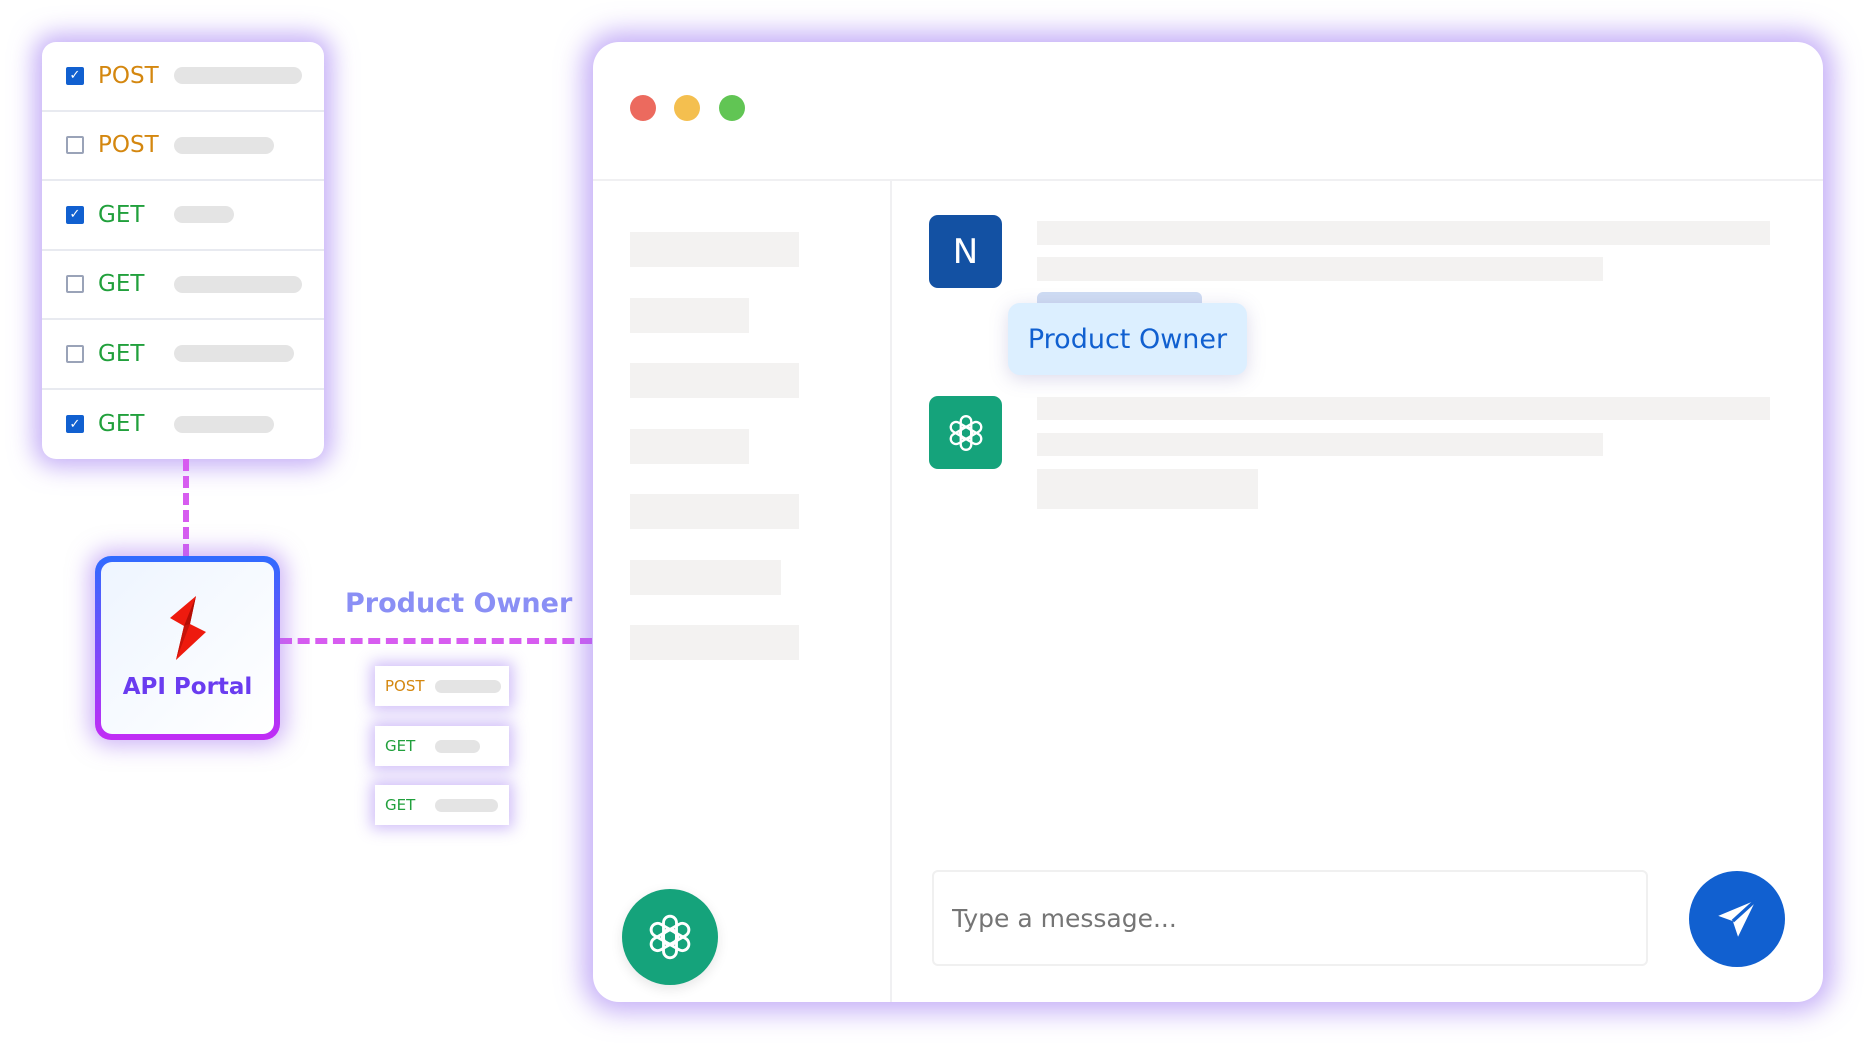 The image size is (1866, 1062). What do you see at coordinates (1208, 180) in the screenshot?
I see `header-divider` at bounding box center [1208, 180].